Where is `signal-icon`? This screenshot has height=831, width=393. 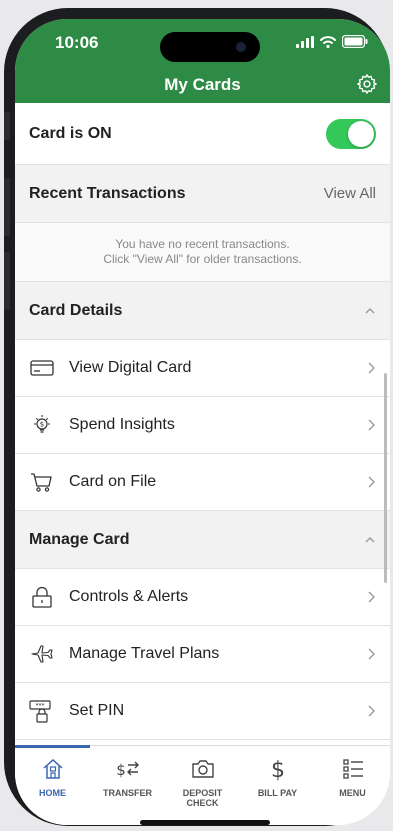
signal-icon is located at coordinates (305, 41).